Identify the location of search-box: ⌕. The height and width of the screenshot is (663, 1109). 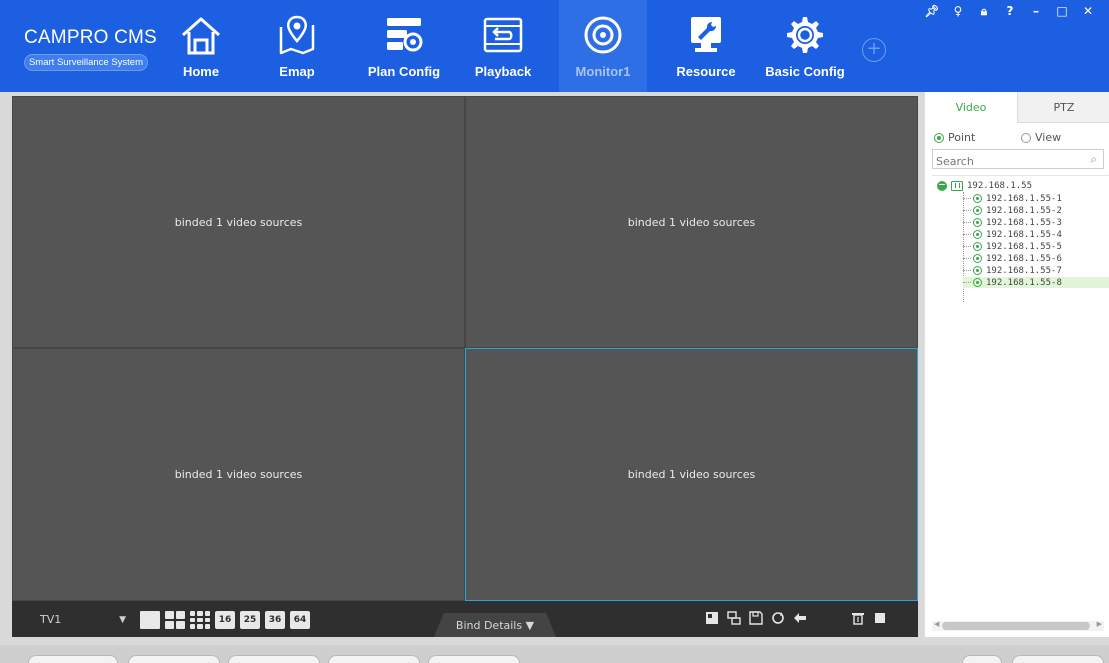
(1018, 160).